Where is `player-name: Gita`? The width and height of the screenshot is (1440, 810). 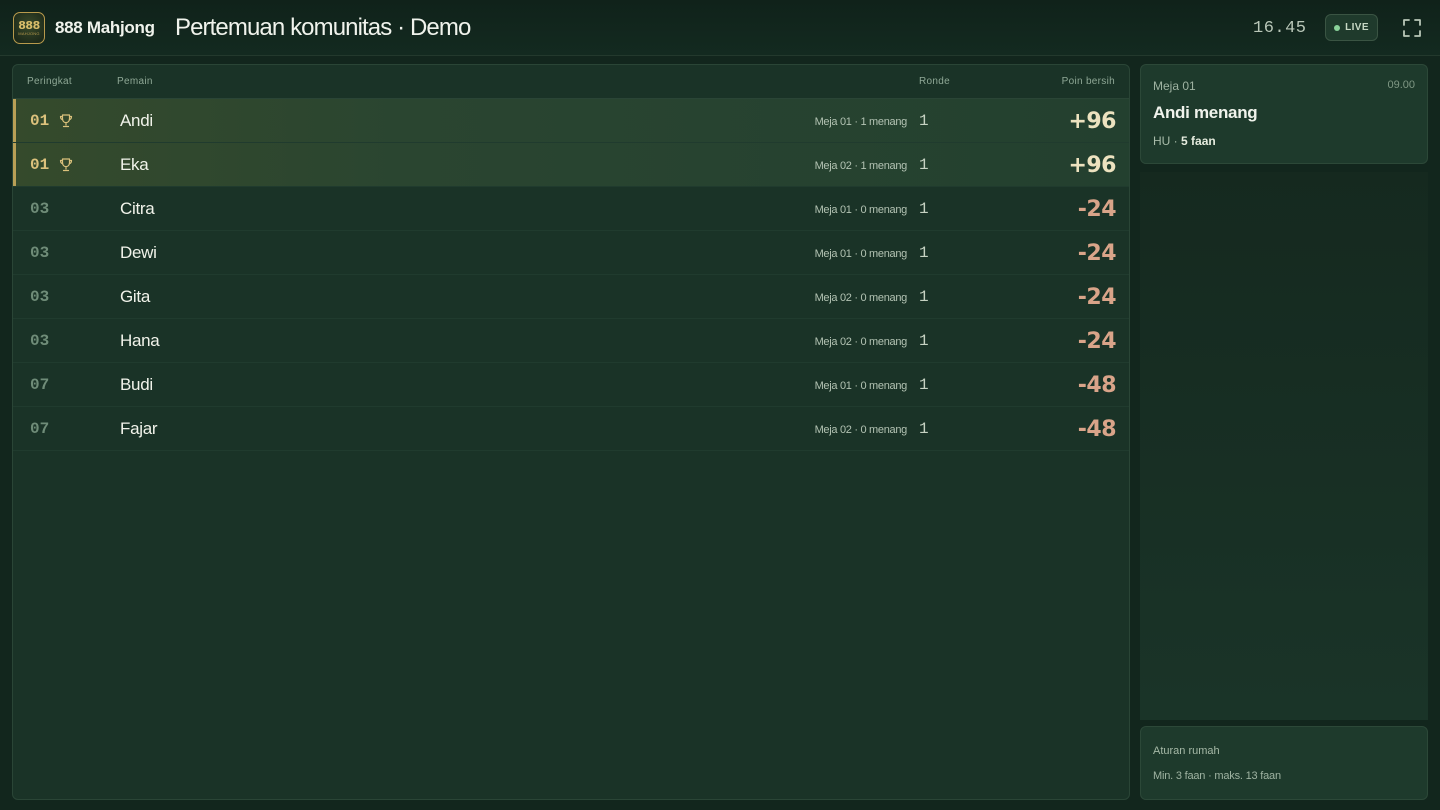 player-name: Gita is located at coordinates (135, 296).